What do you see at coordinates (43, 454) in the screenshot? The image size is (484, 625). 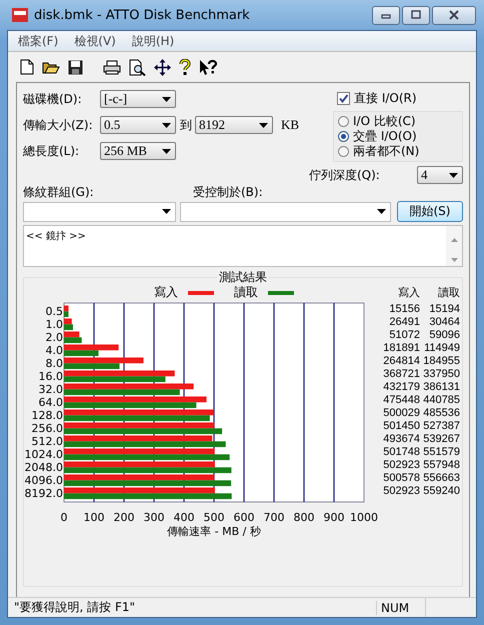 I see `axis-label: 1024.0` at bounding box center [43, 454].